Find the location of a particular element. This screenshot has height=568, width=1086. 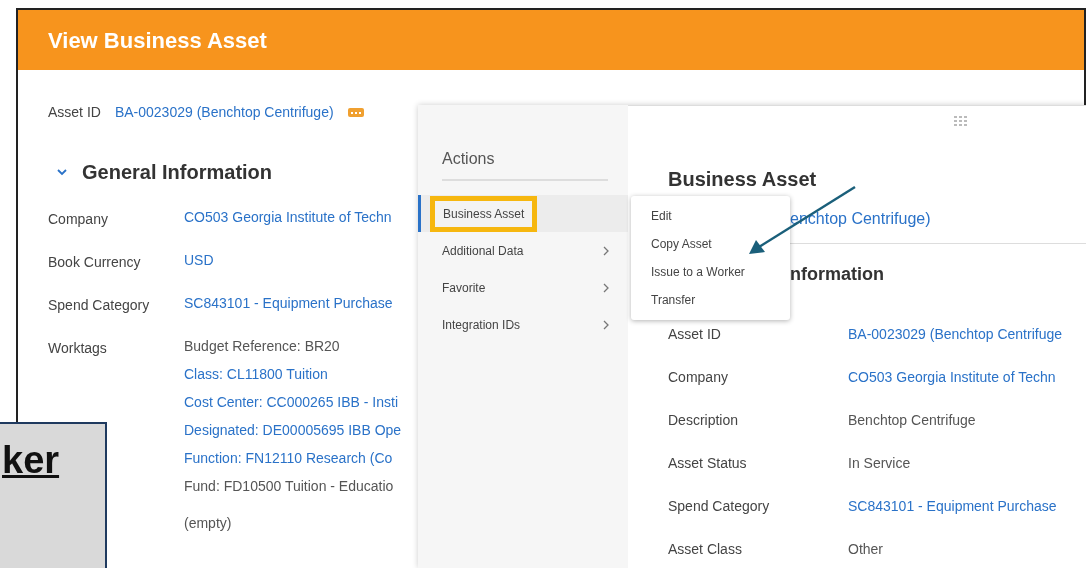

field-label: Asset Status is located at coordinates (707, 463).